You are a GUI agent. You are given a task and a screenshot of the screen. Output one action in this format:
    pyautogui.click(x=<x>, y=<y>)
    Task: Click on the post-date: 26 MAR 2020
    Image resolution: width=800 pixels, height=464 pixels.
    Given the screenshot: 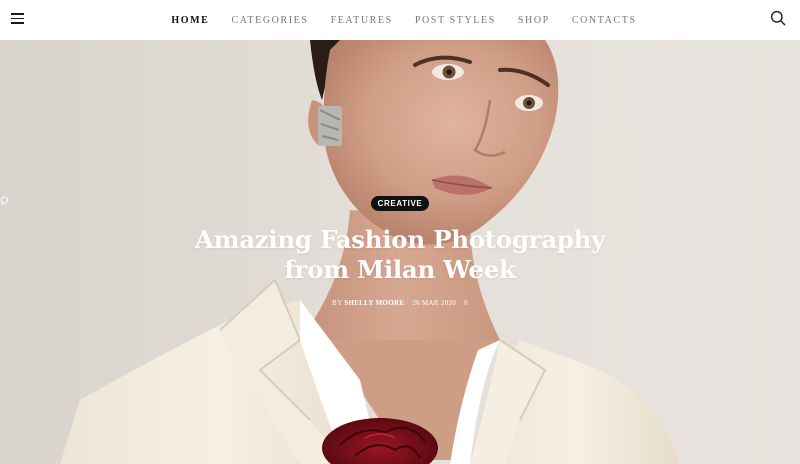 What is the action you would take?
    pyautogui.click(x=434, y=303)
    